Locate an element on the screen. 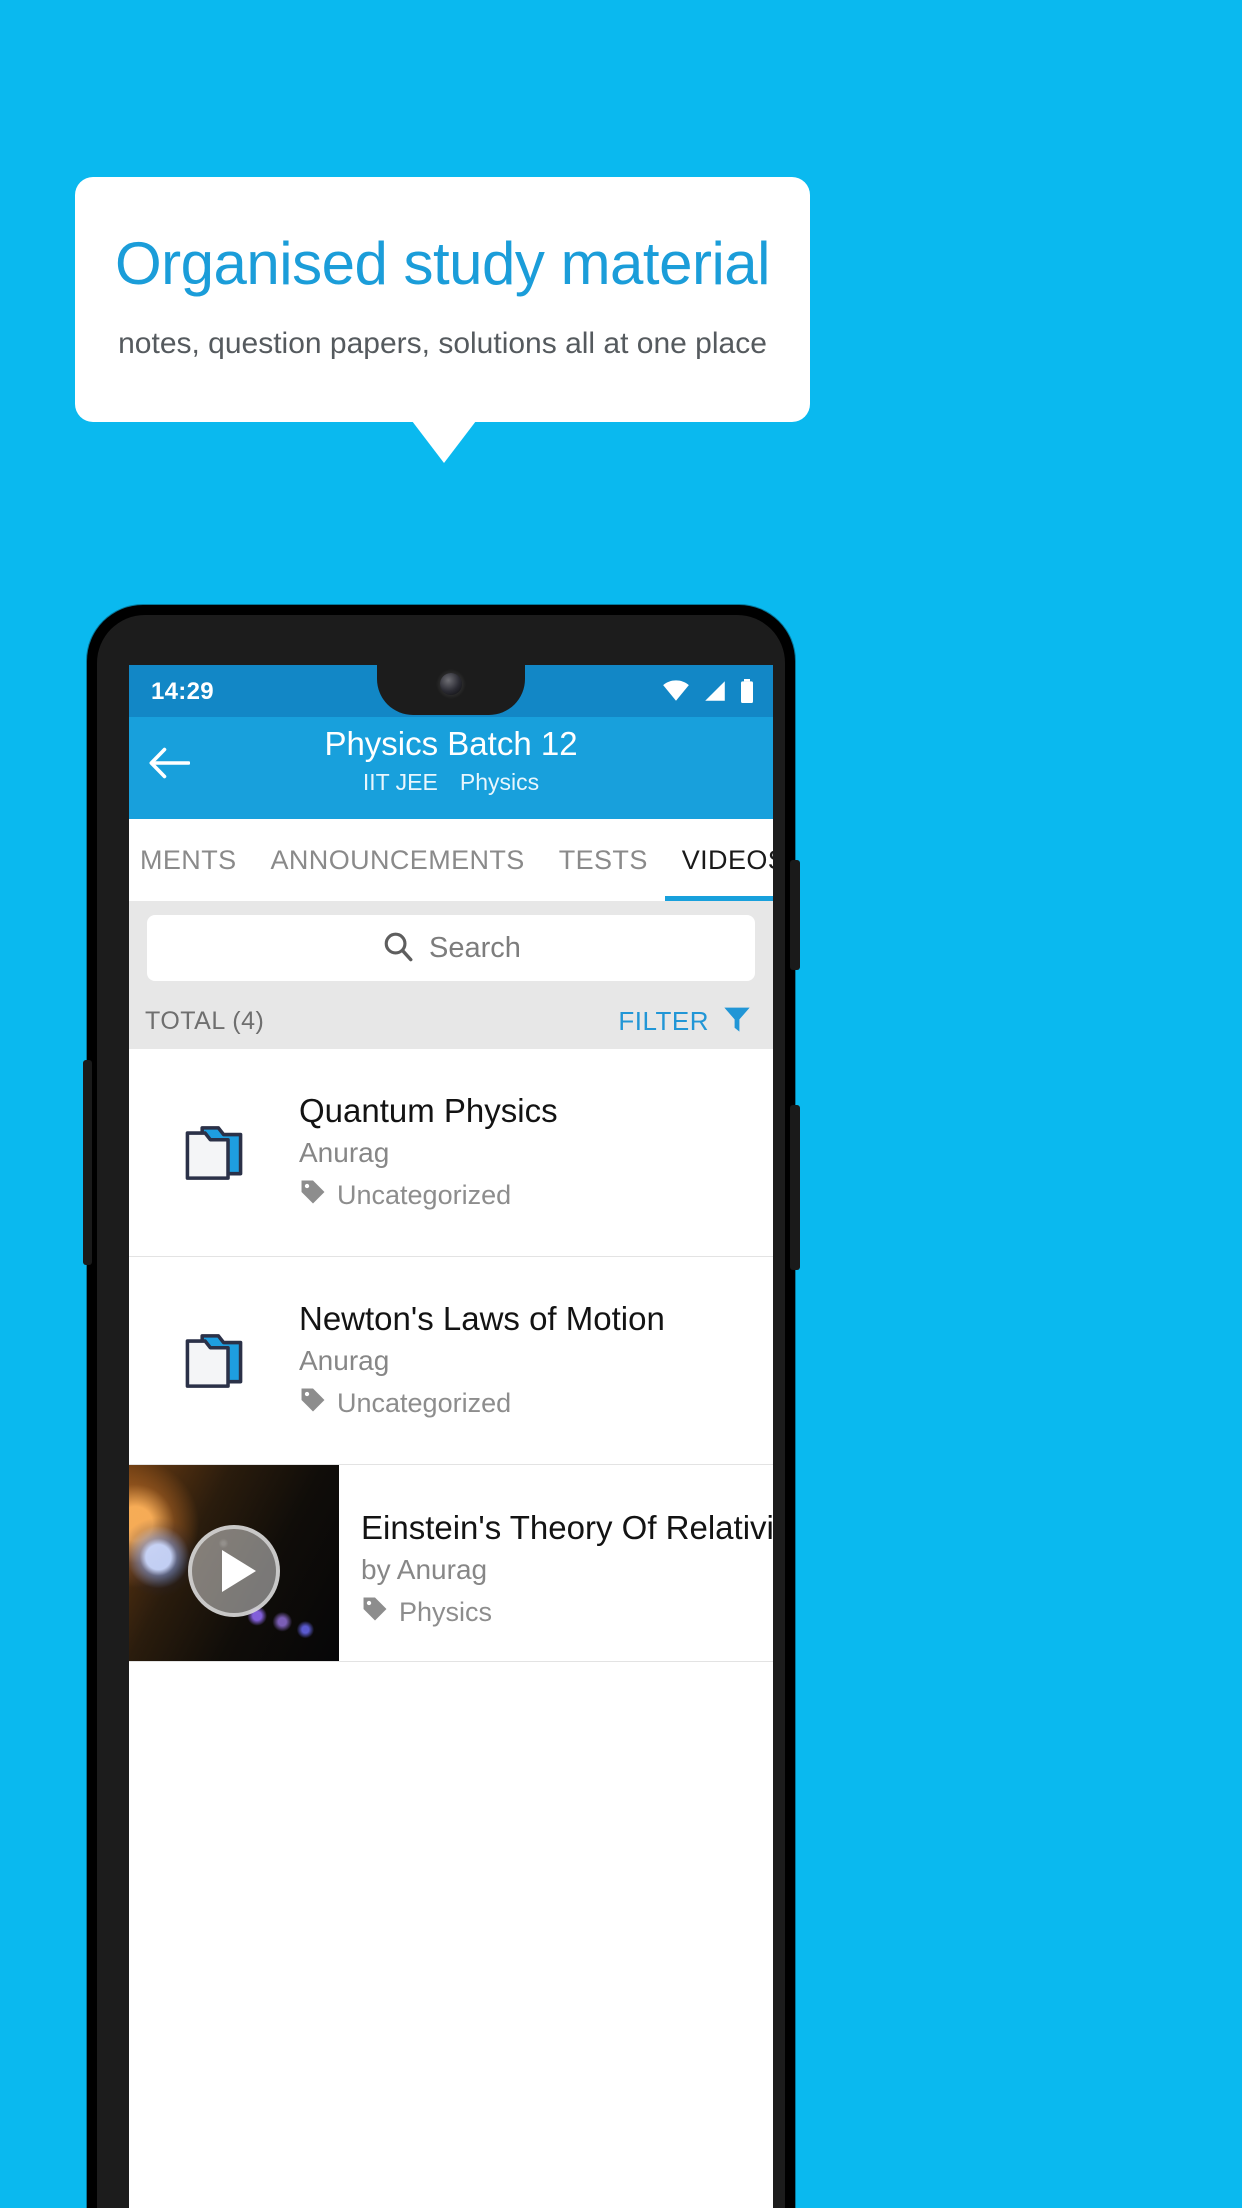 This screenshot has width=1242, height=2208. cellular-signal-icon is located at coordinates (715, 693).